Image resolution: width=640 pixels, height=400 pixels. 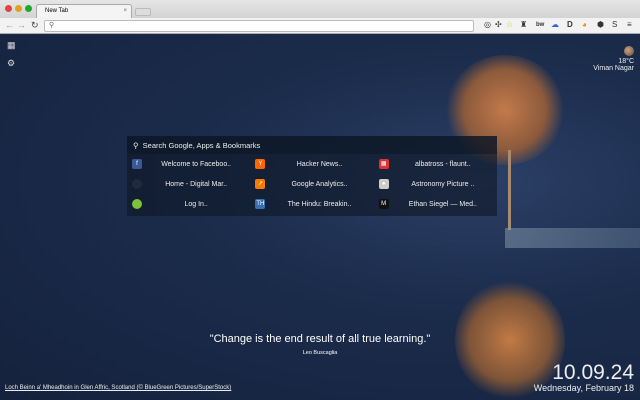 What do you see at coordinates (259, 26) in the screenshot?
I see `address-bar: ⚲` at bounding box center [259, 26].